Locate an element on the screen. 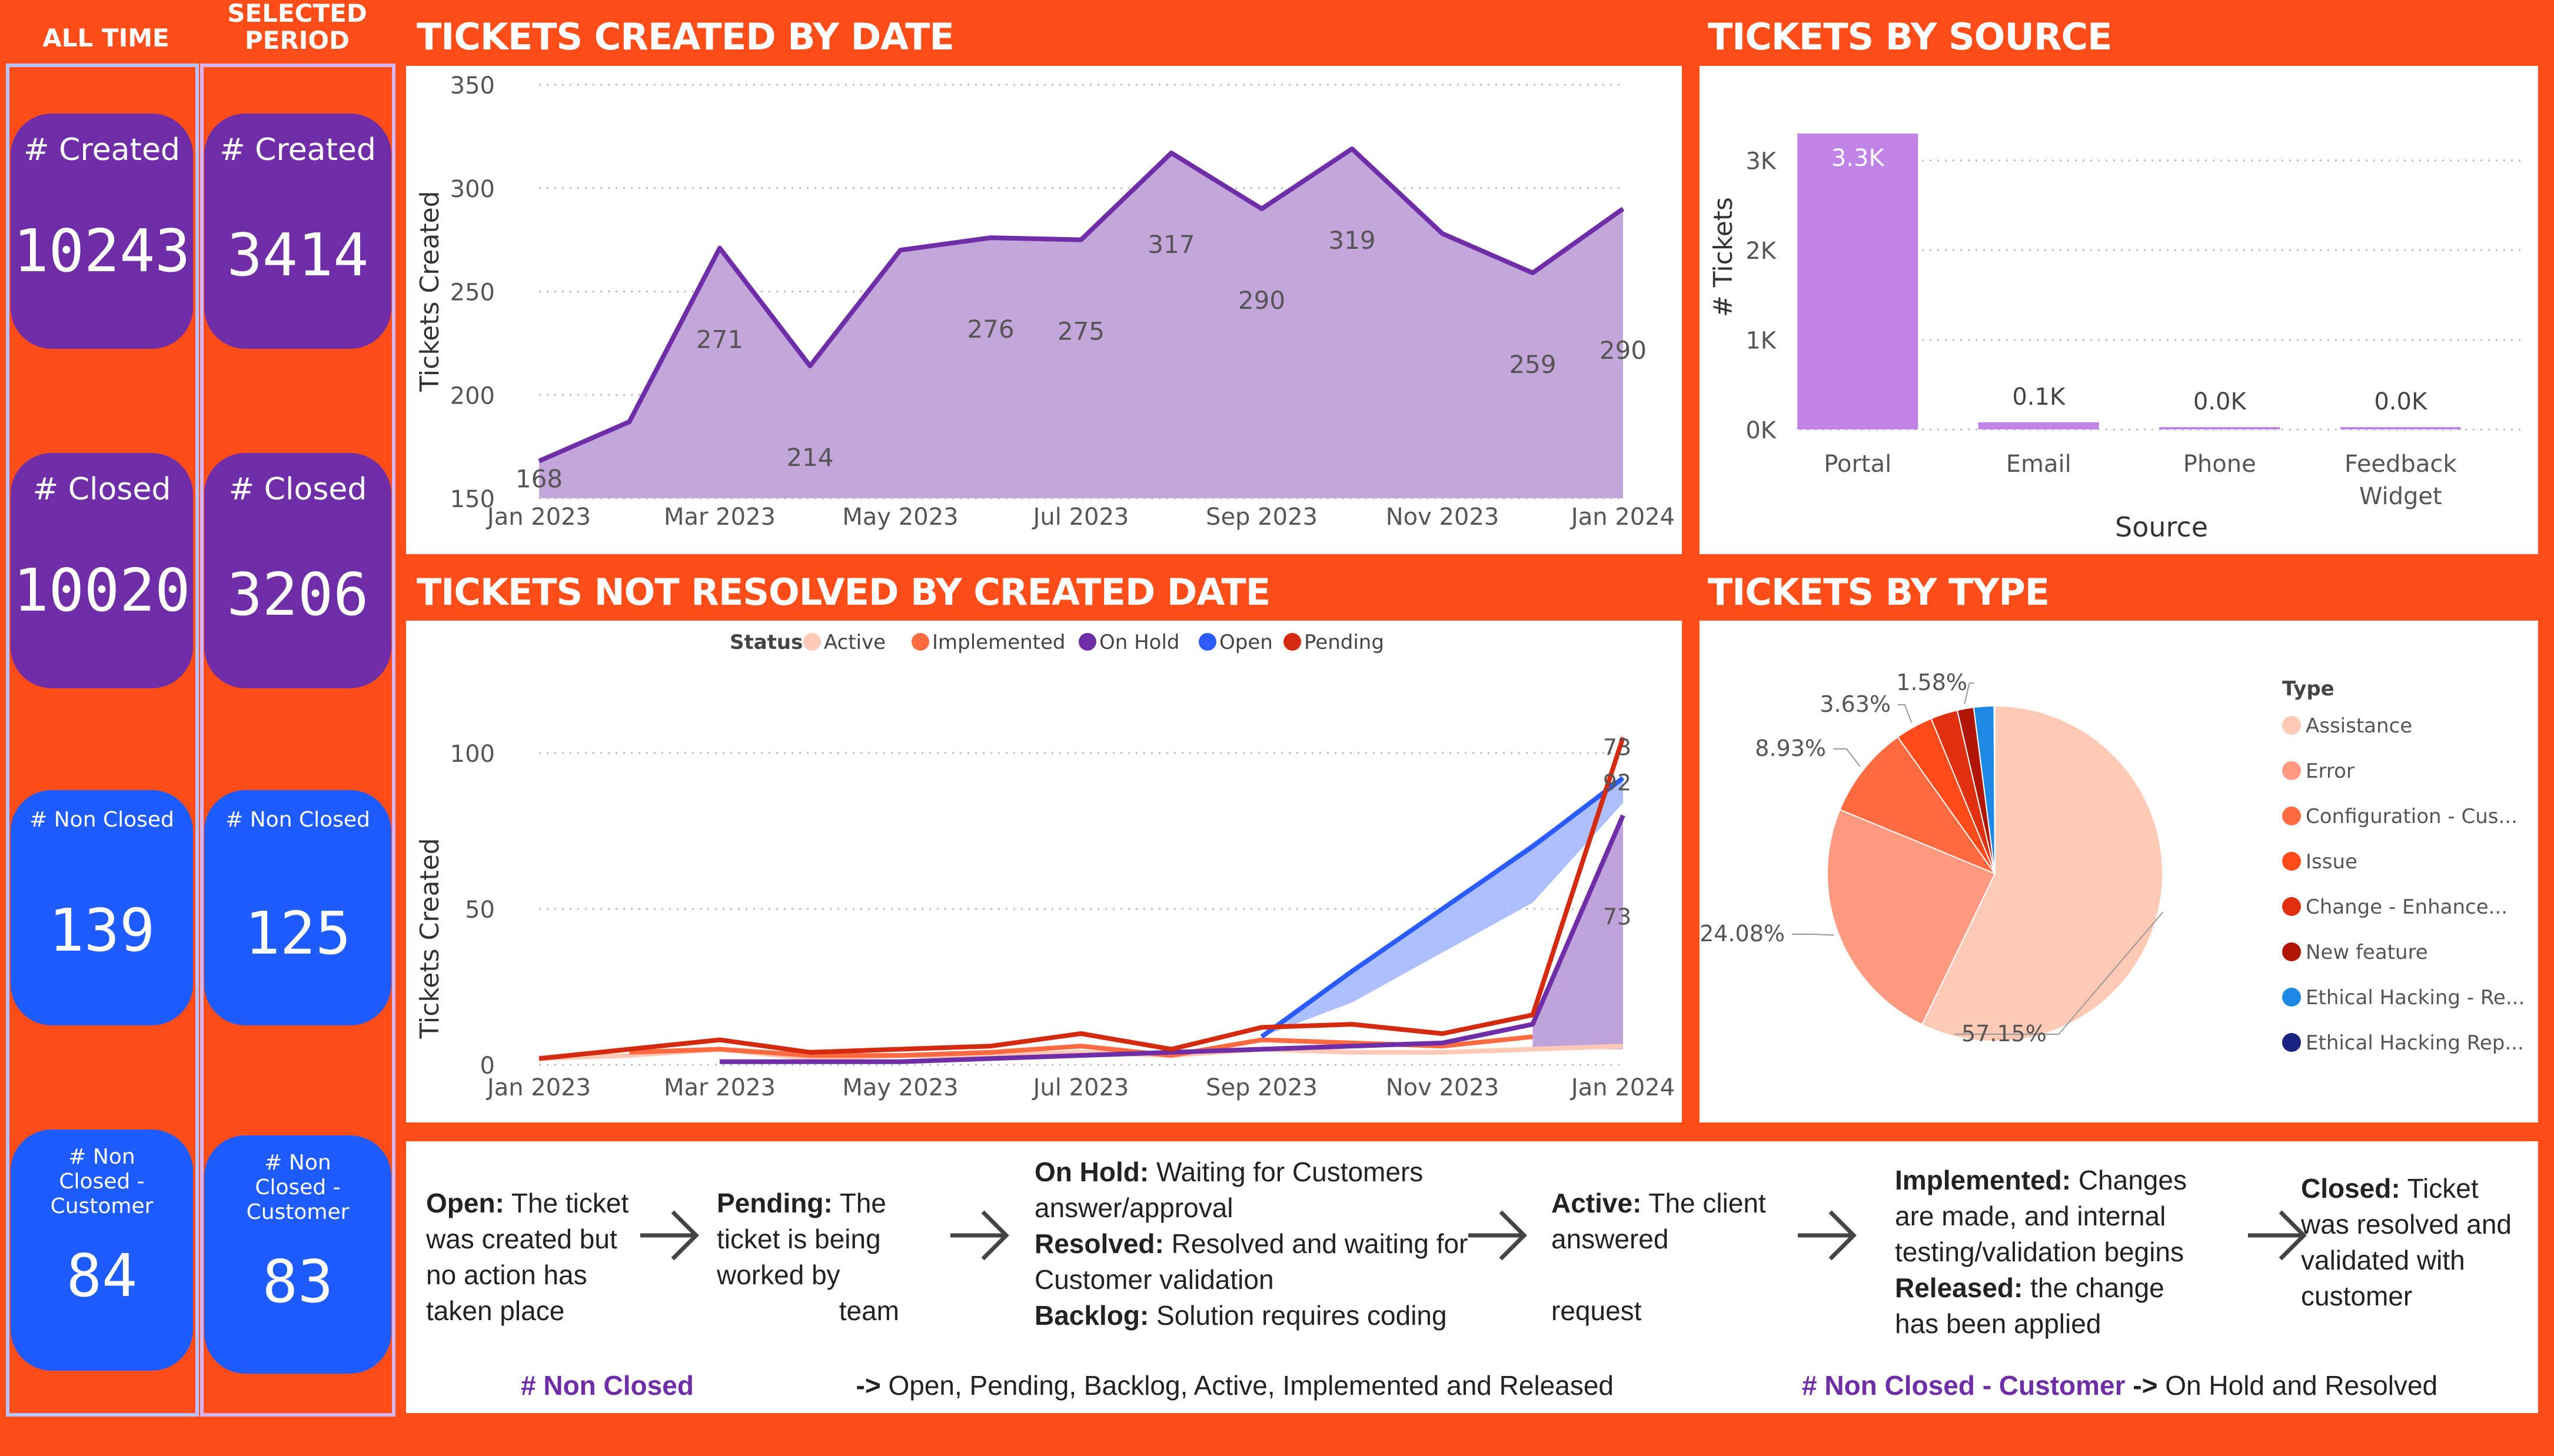 The image size is (2554, 1456). kpi-label: # Closed is located at coordinates (101, 489).